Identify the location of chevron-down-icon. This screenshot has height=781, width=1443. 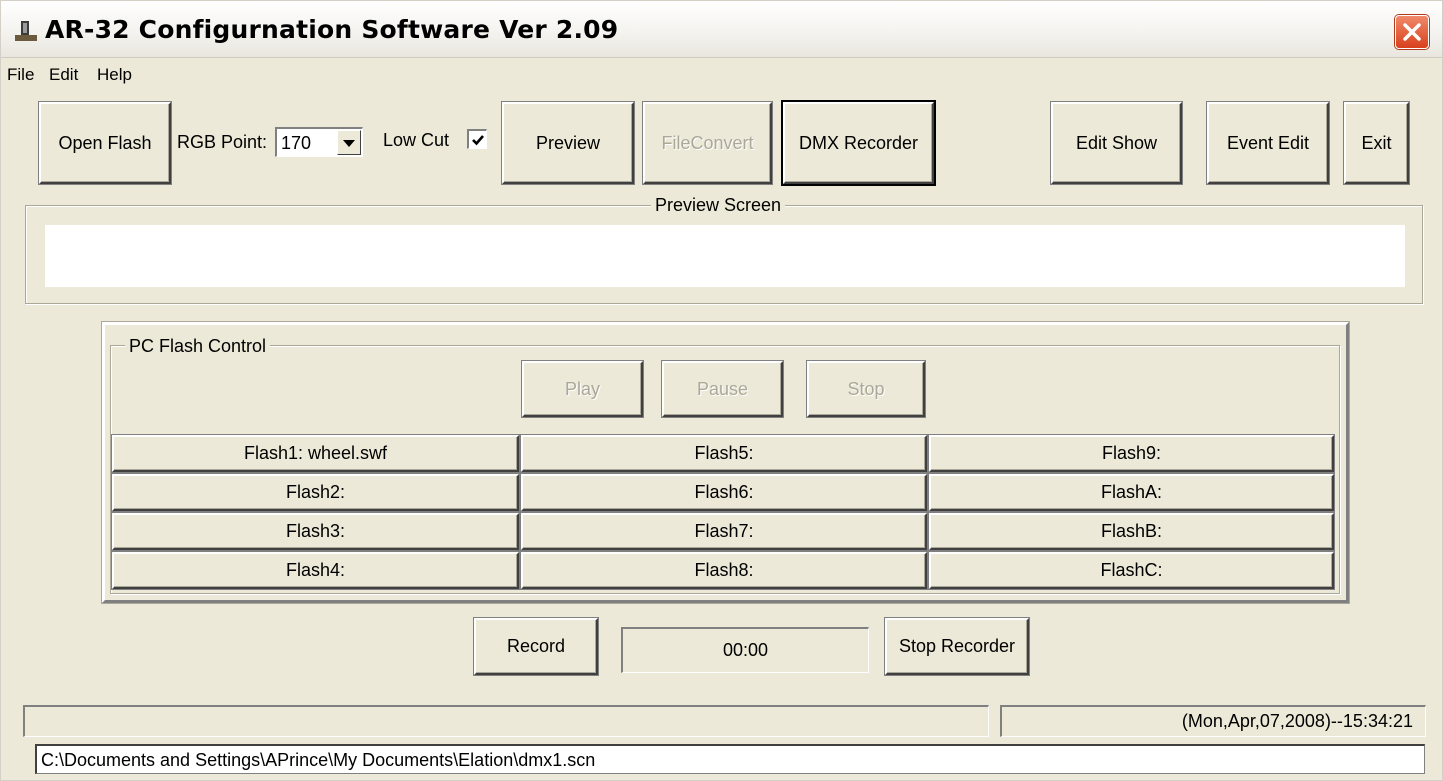
(349, 142).